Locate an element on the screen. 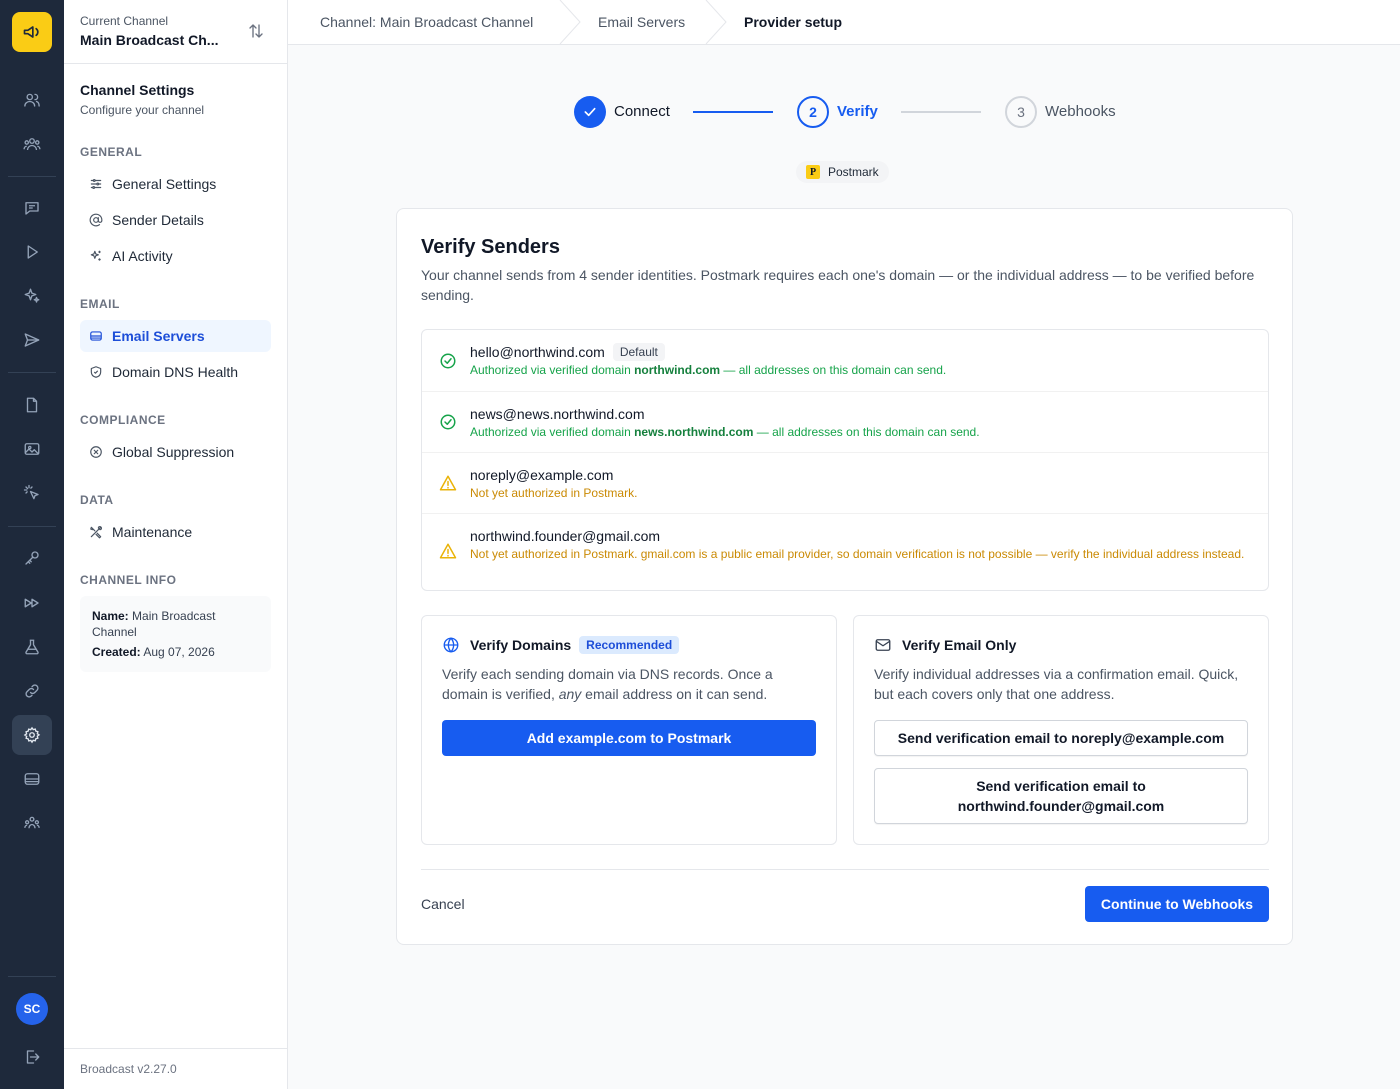 The width and height of the screenshot is (1400, 1089). forward-icon is located at coordinates (32, 603).